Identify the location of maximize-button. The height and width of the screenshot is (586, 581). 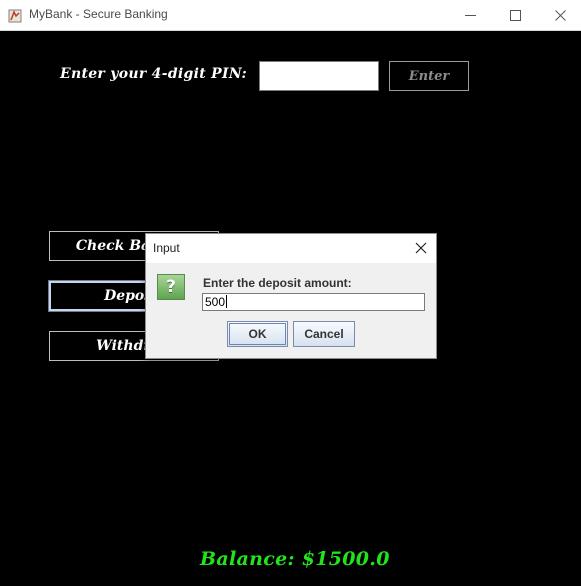
(515, 15).